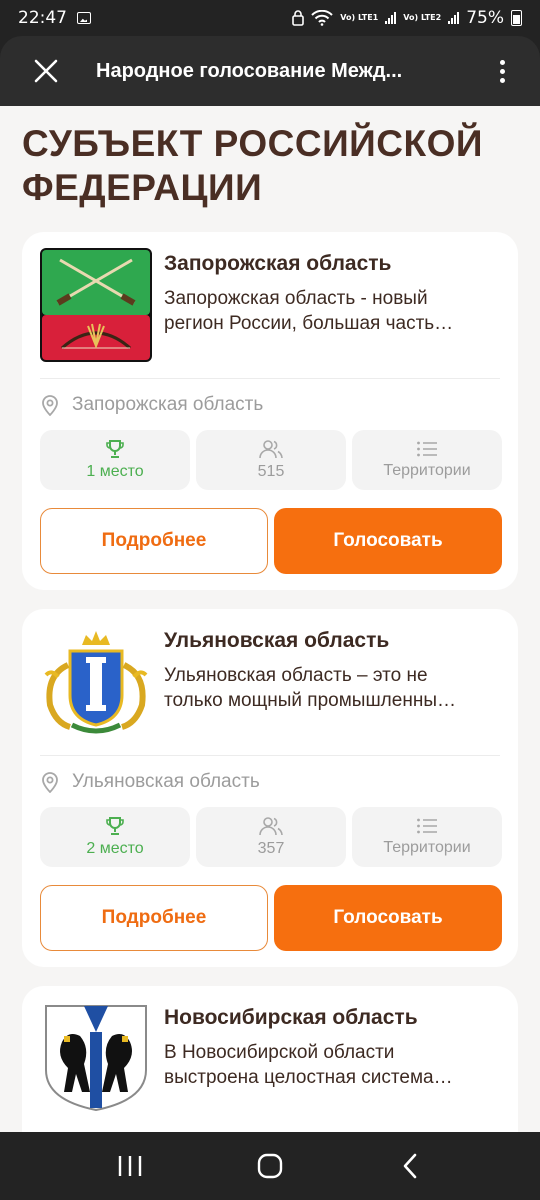  What do you see at coordinates (298, 18) in the screenshot?
I see `lock-icon` at bounding box center [298, 18].